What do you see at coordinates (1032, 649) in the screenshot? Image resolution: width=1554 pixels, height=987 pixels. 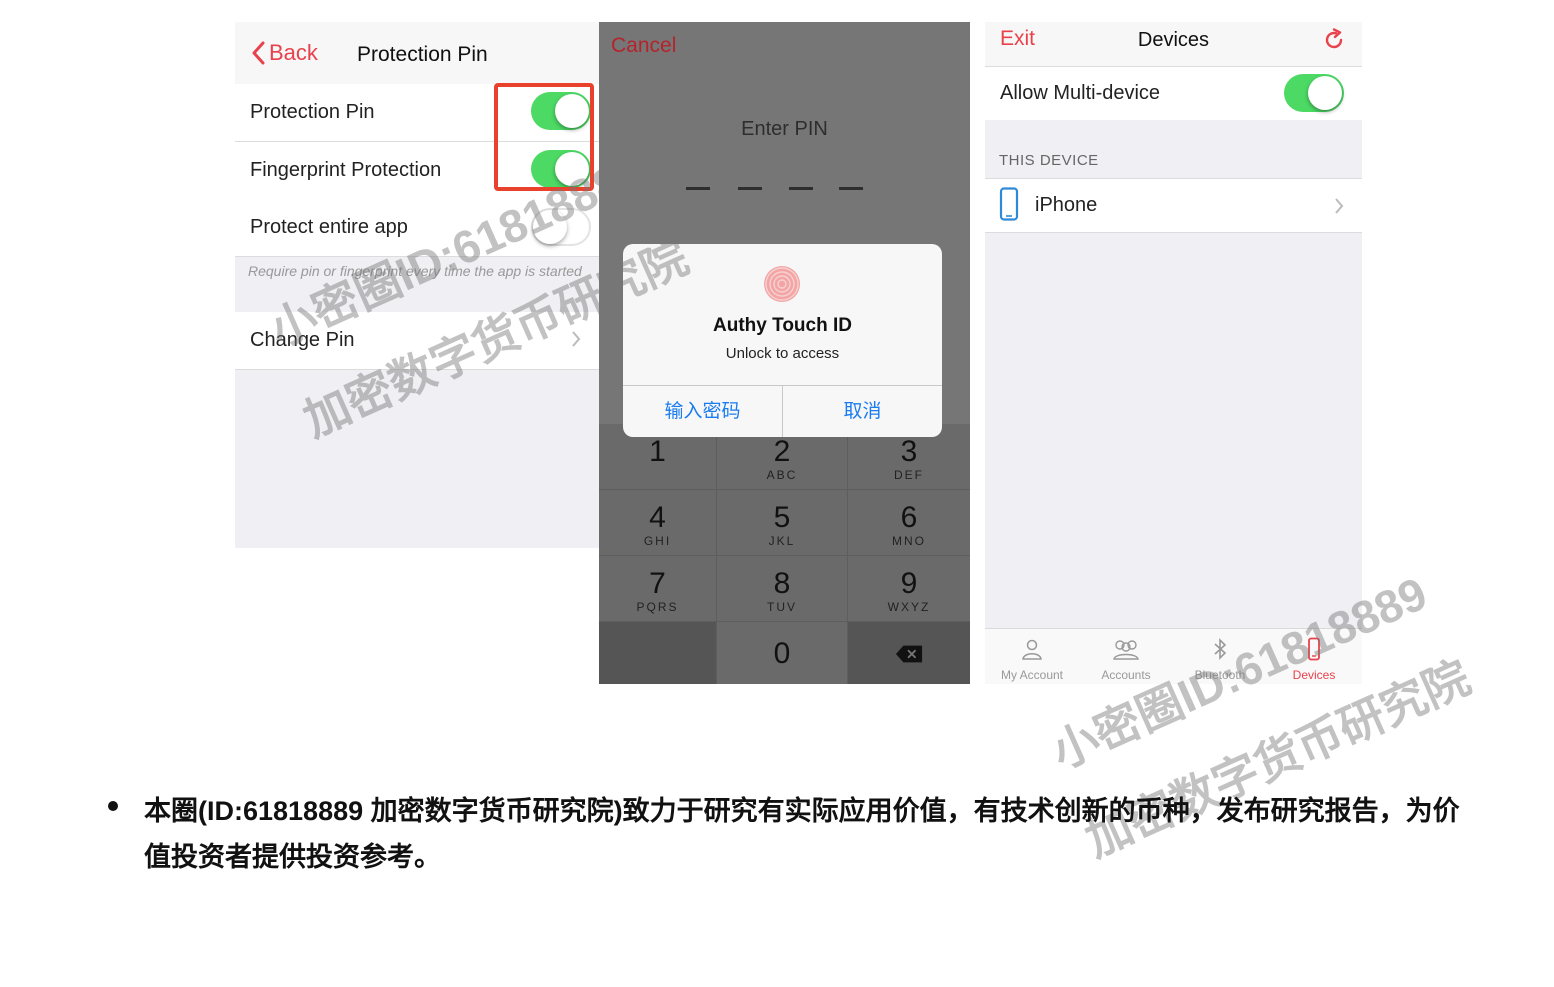 I see `person-icon` at bounding box center [1032, 649].